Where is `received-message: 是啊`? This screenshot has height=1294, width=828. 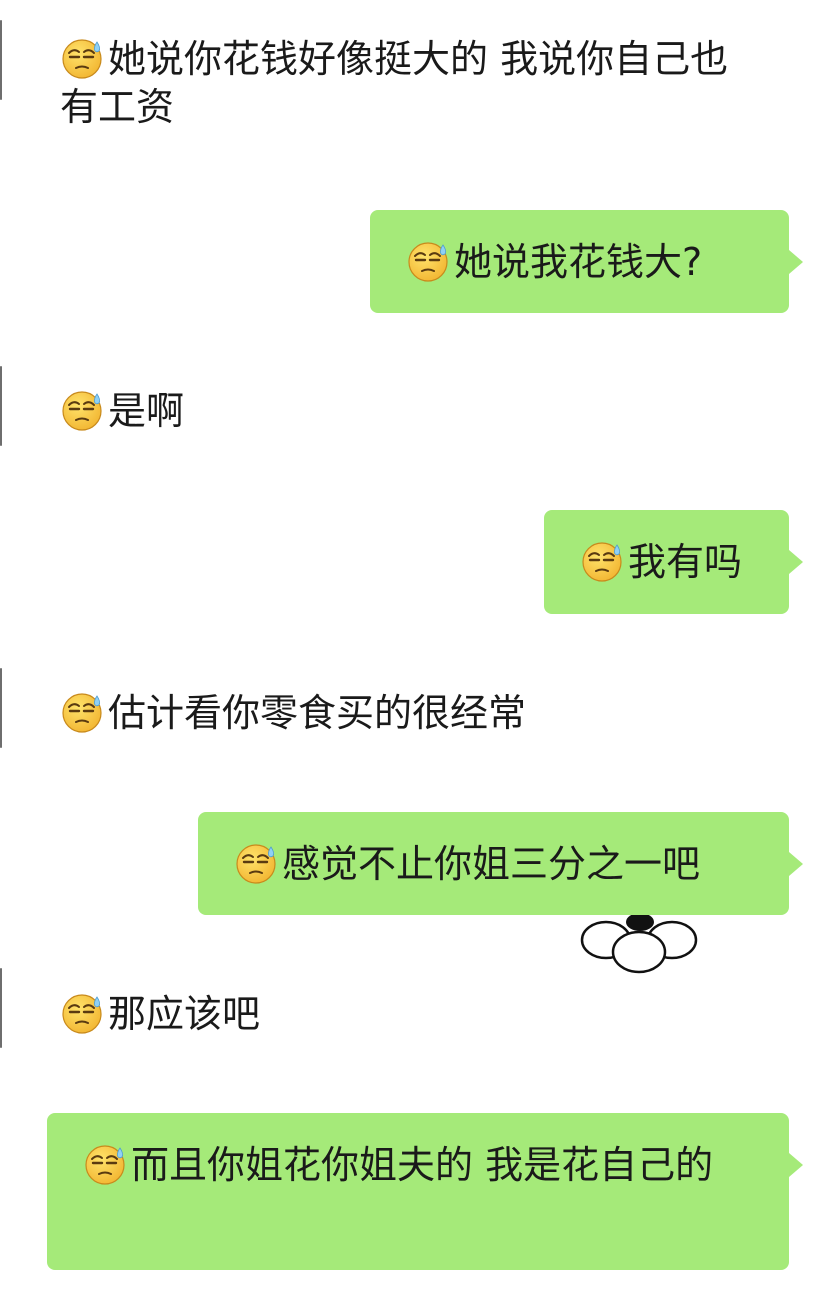 received-message: 是啊 is located at coordinates (405, 411).